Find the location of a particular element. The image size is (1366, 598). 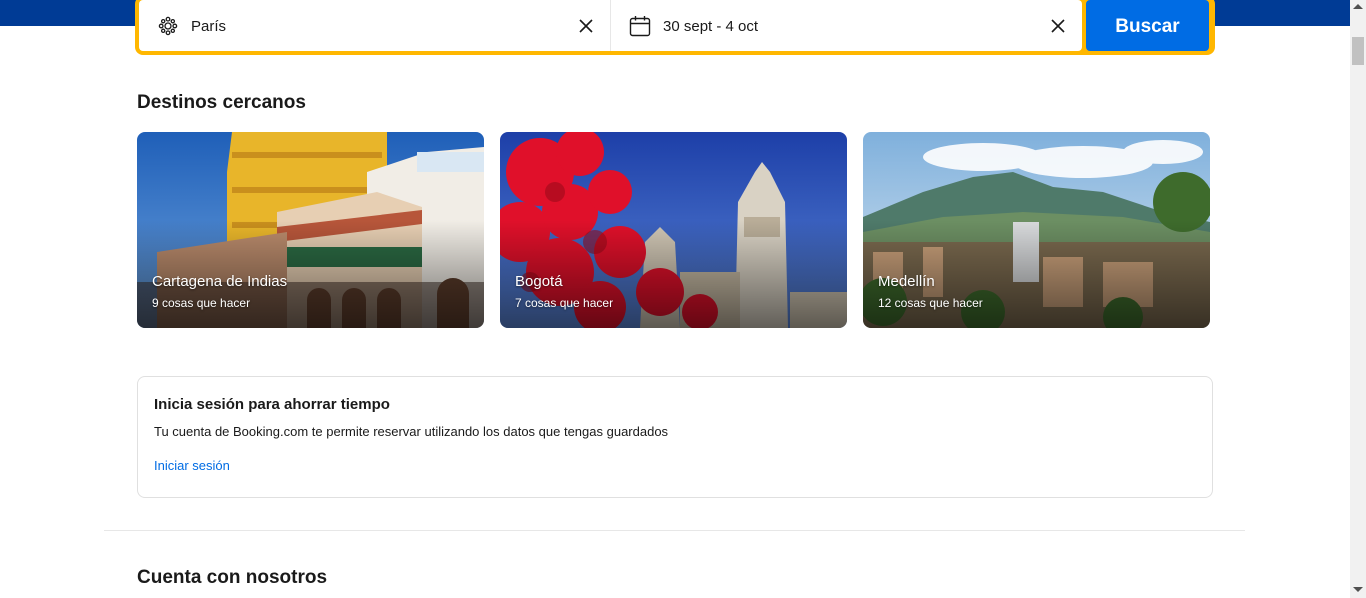

section-title-trust: Cuenta con nosotros is located at coordinates (232, 577).